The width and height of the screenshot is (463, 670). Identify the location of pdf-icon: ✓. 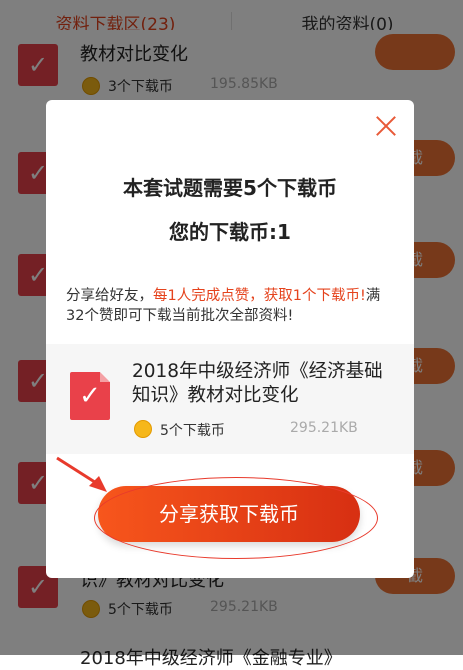
(90, 396).